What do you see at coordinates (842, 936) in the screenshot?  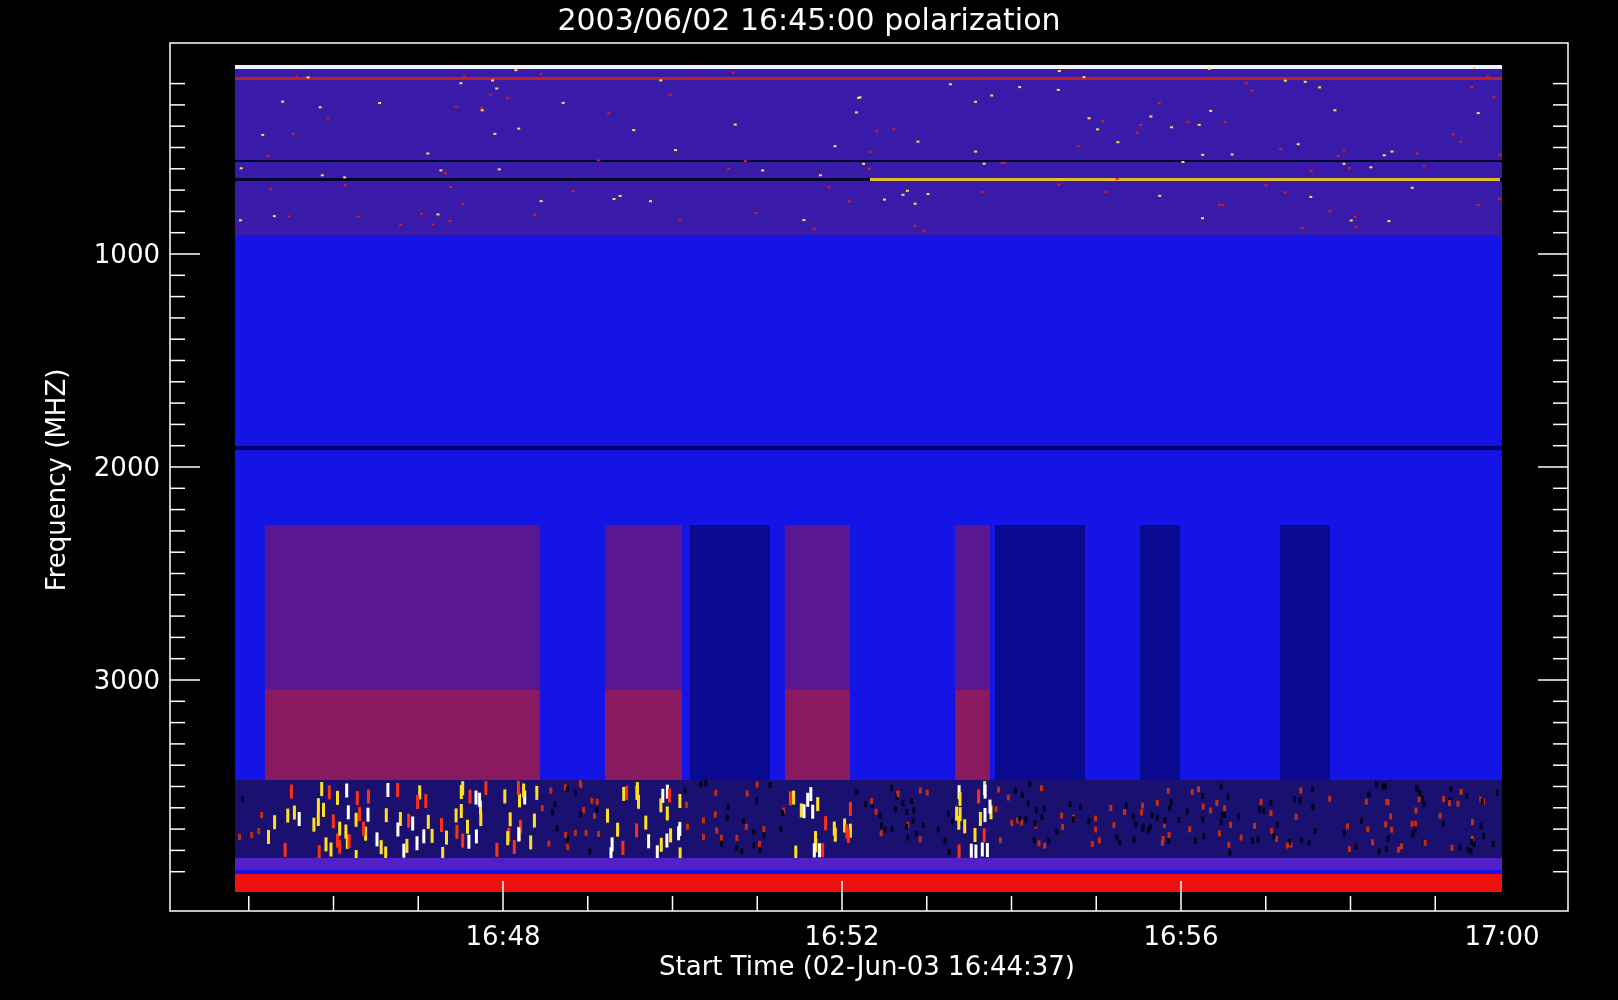 I see `x-tick-label: 16:52` at bounding box center [842, 936].